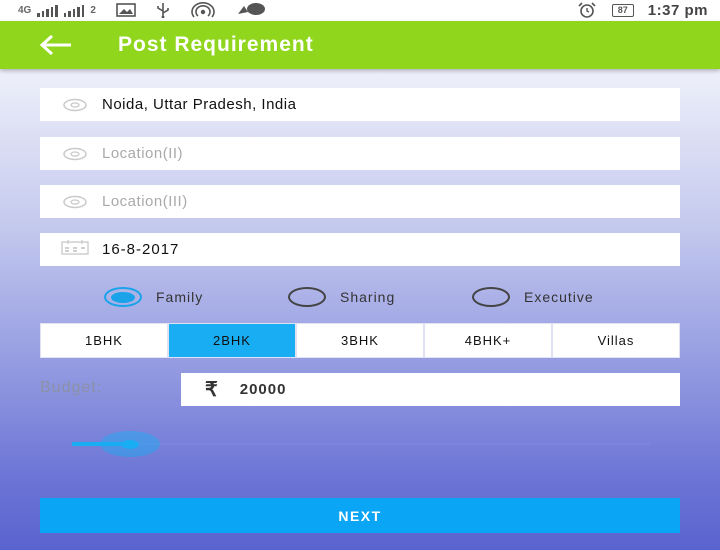  Describe the element at coordinates (180, 297) in the screenshot. I see `radio-label-family: Family` at that location.